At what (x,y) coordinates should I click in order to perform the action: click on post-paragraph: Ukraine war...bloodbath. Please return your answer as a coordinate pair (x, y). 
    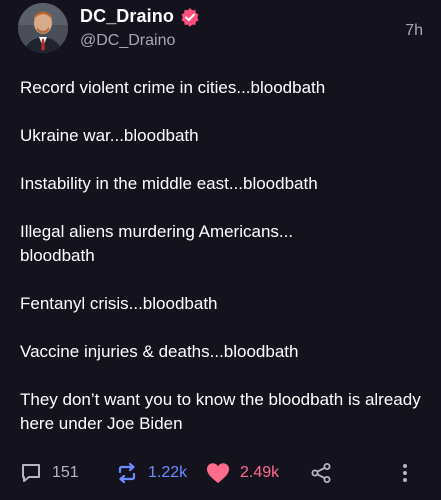
    Looking at the image, I should click on (109, 135).